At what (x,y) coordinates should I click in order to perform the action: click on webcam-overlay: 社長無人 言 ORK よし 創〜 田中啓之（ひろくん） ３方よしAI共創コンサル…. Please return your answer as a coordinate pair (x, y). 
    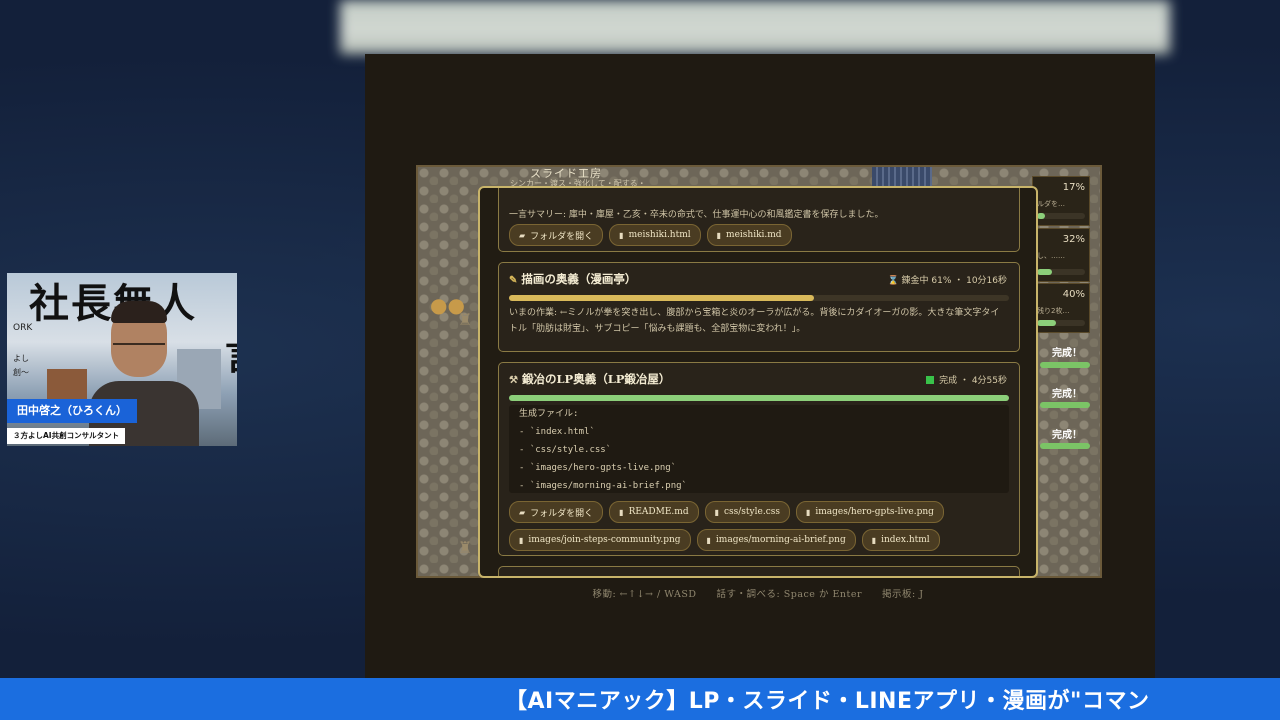
    Looking at the image, I should click on (122, 359).